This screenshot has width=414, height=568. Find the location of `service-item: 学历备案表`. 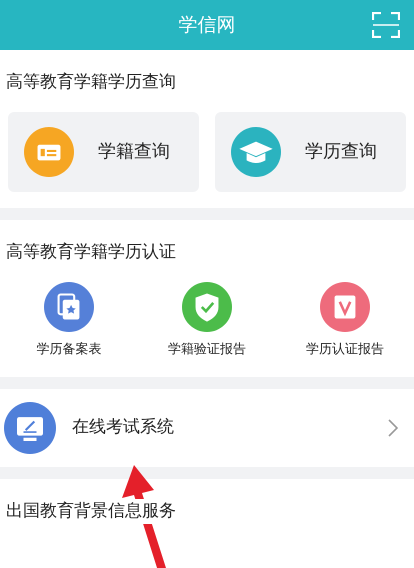

service-item: 学历备案表 is located at coordinates (69, 320).